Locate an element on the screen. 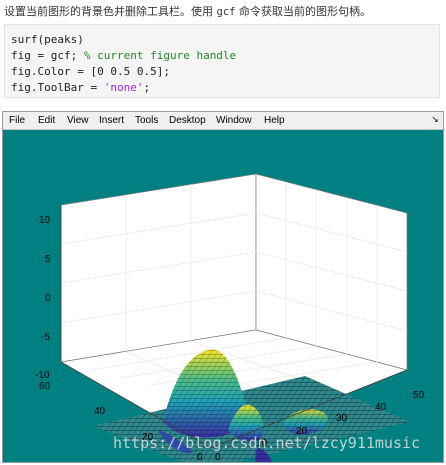 The image size is (446, 465). watermark: https://blog.csdn.net/lzcy911music is located at coordinates (267, 443).